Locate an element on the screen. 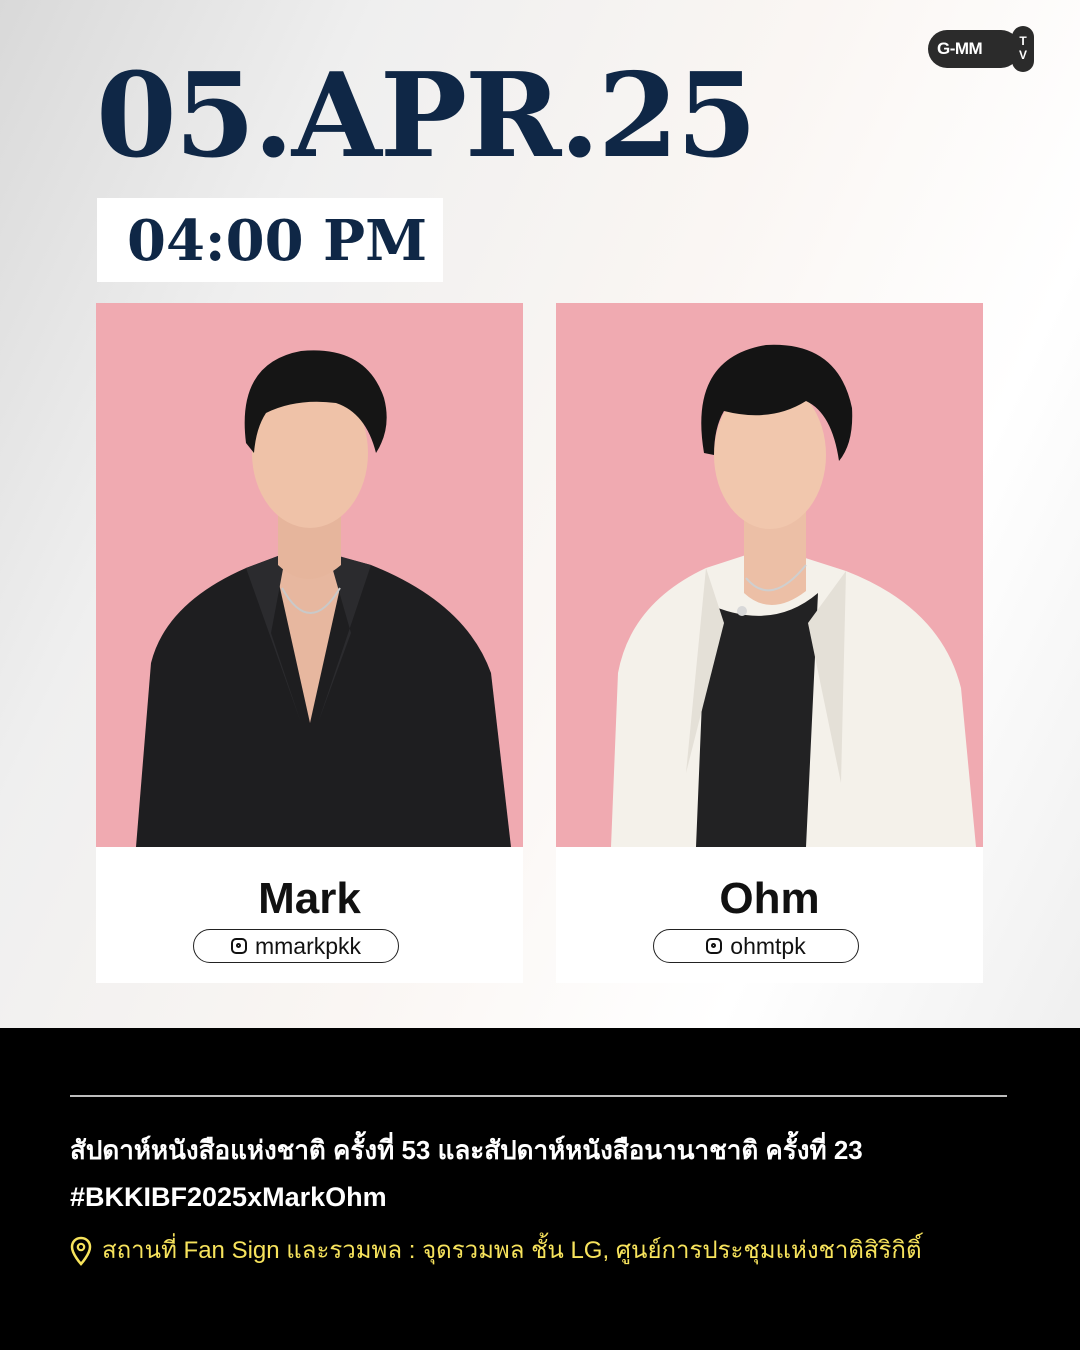  footer-divider is located at coordinates (538, 1096).